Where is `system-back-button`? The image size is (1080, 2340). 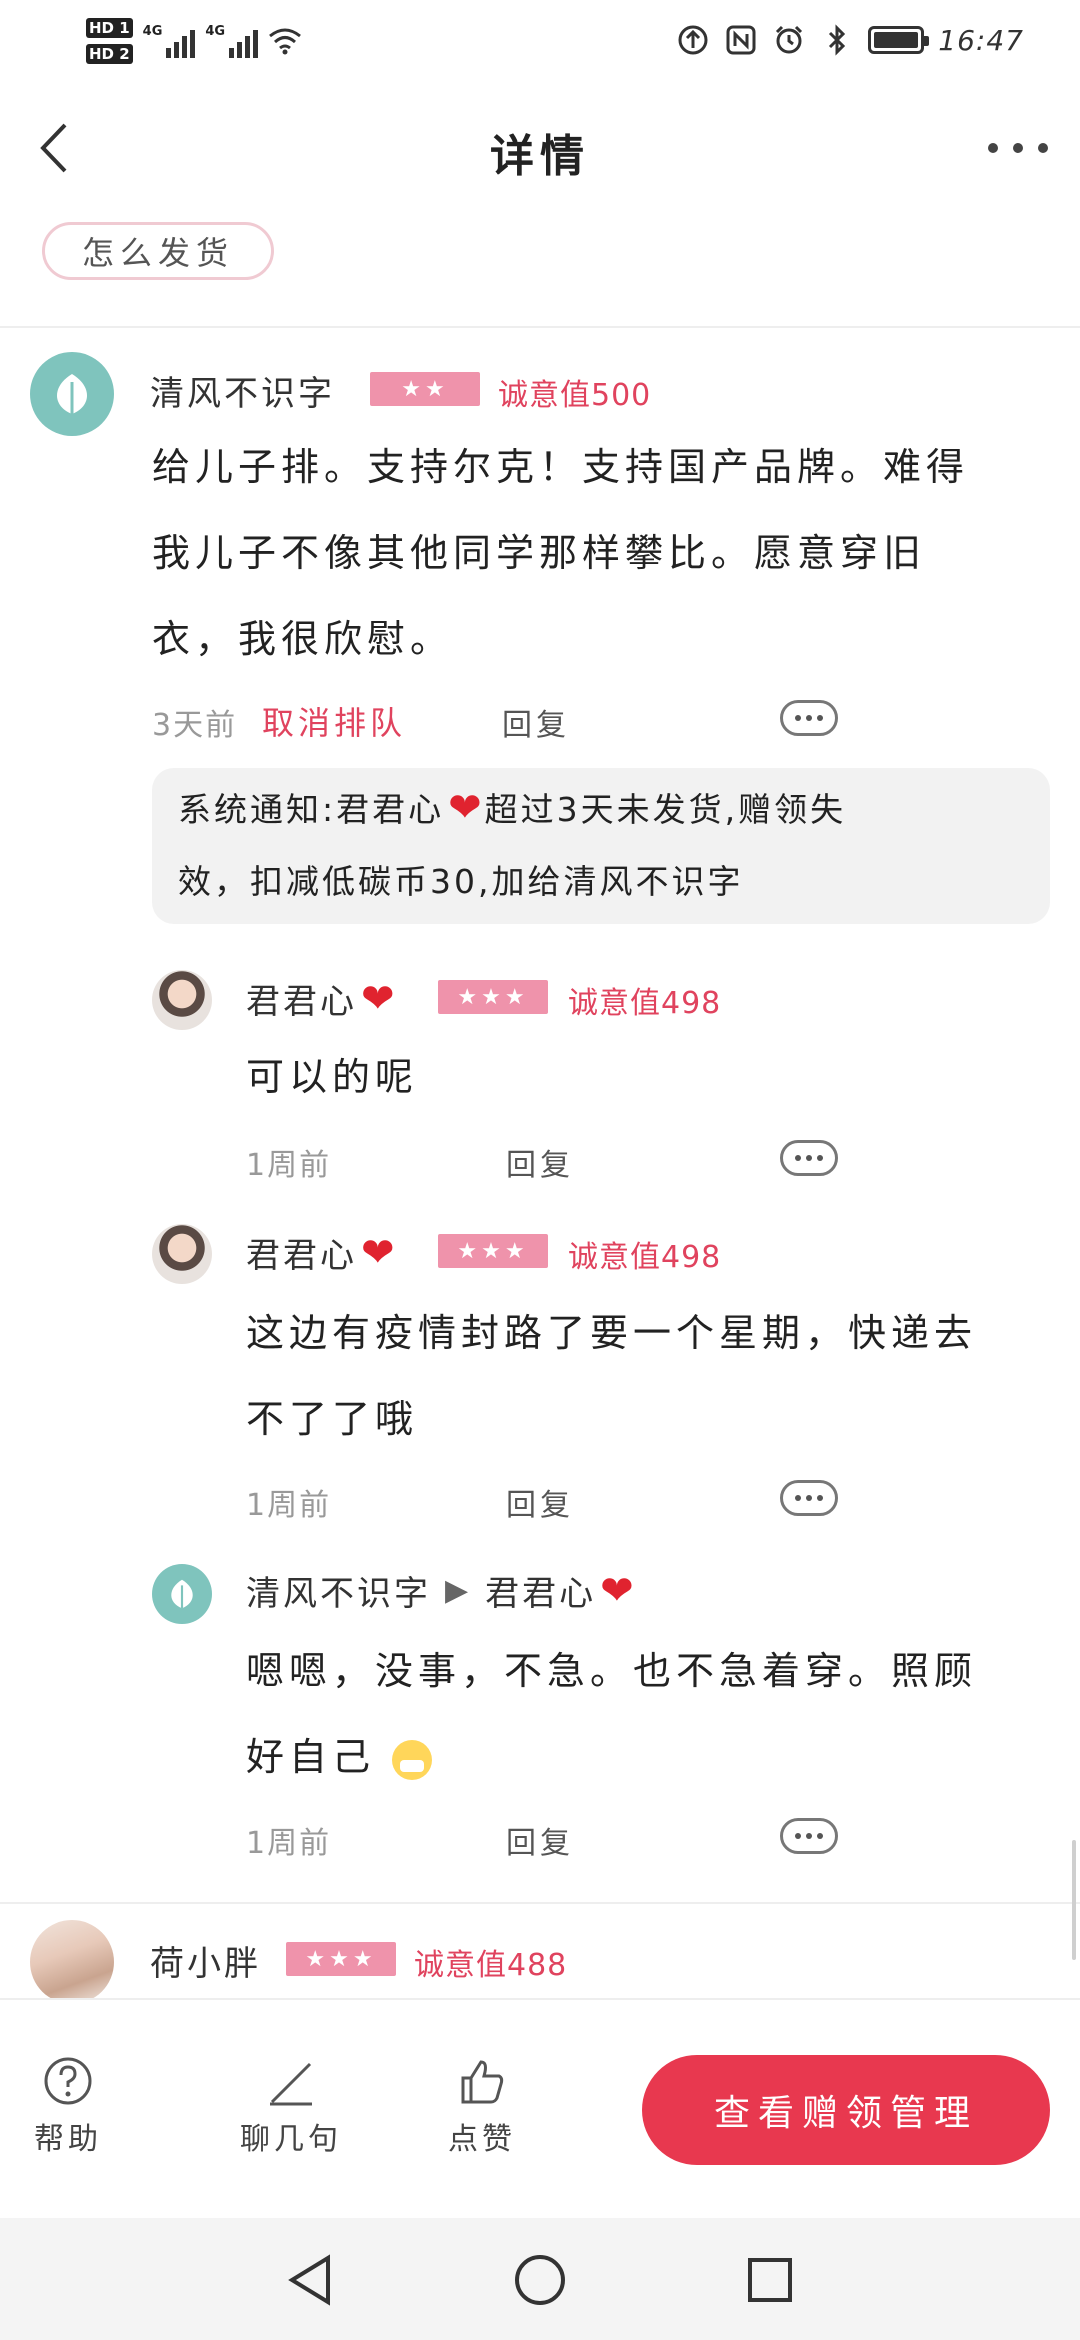
system-back-button is located at coordinates (310, 2280).